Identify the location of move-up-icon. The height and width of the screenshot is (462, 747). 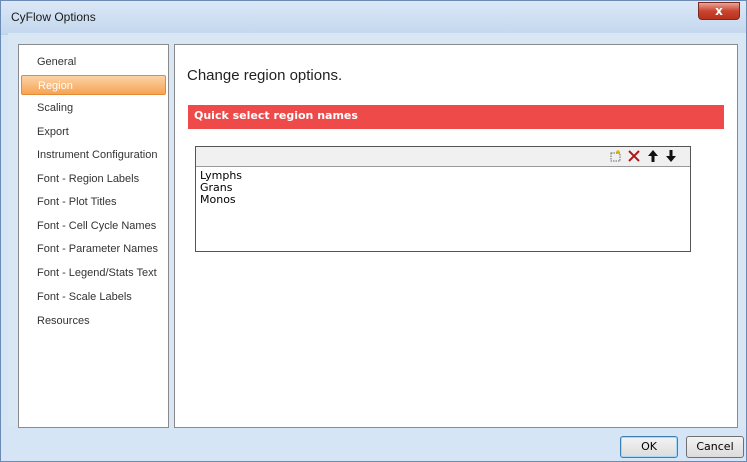
(653, 156).